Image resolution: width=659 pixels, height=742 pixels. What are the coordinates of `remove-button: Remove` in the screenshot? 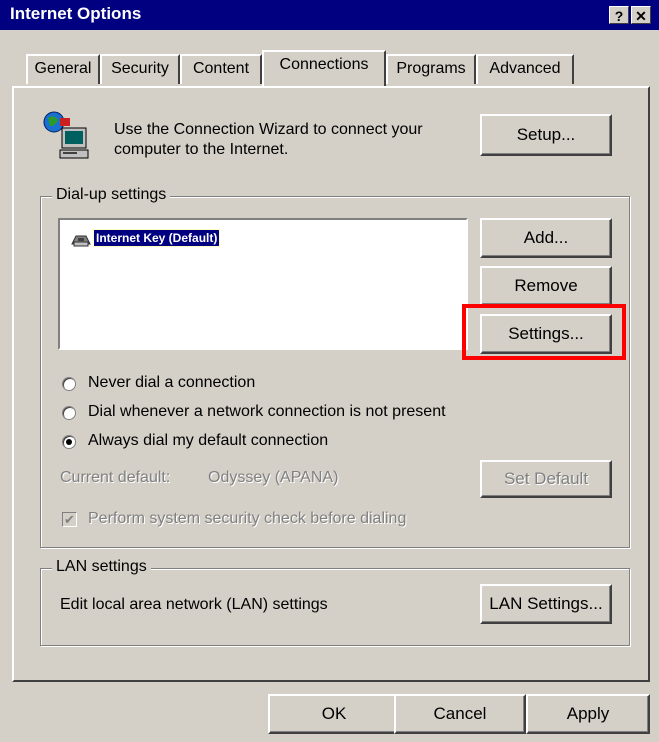 It's located at (546, 286).